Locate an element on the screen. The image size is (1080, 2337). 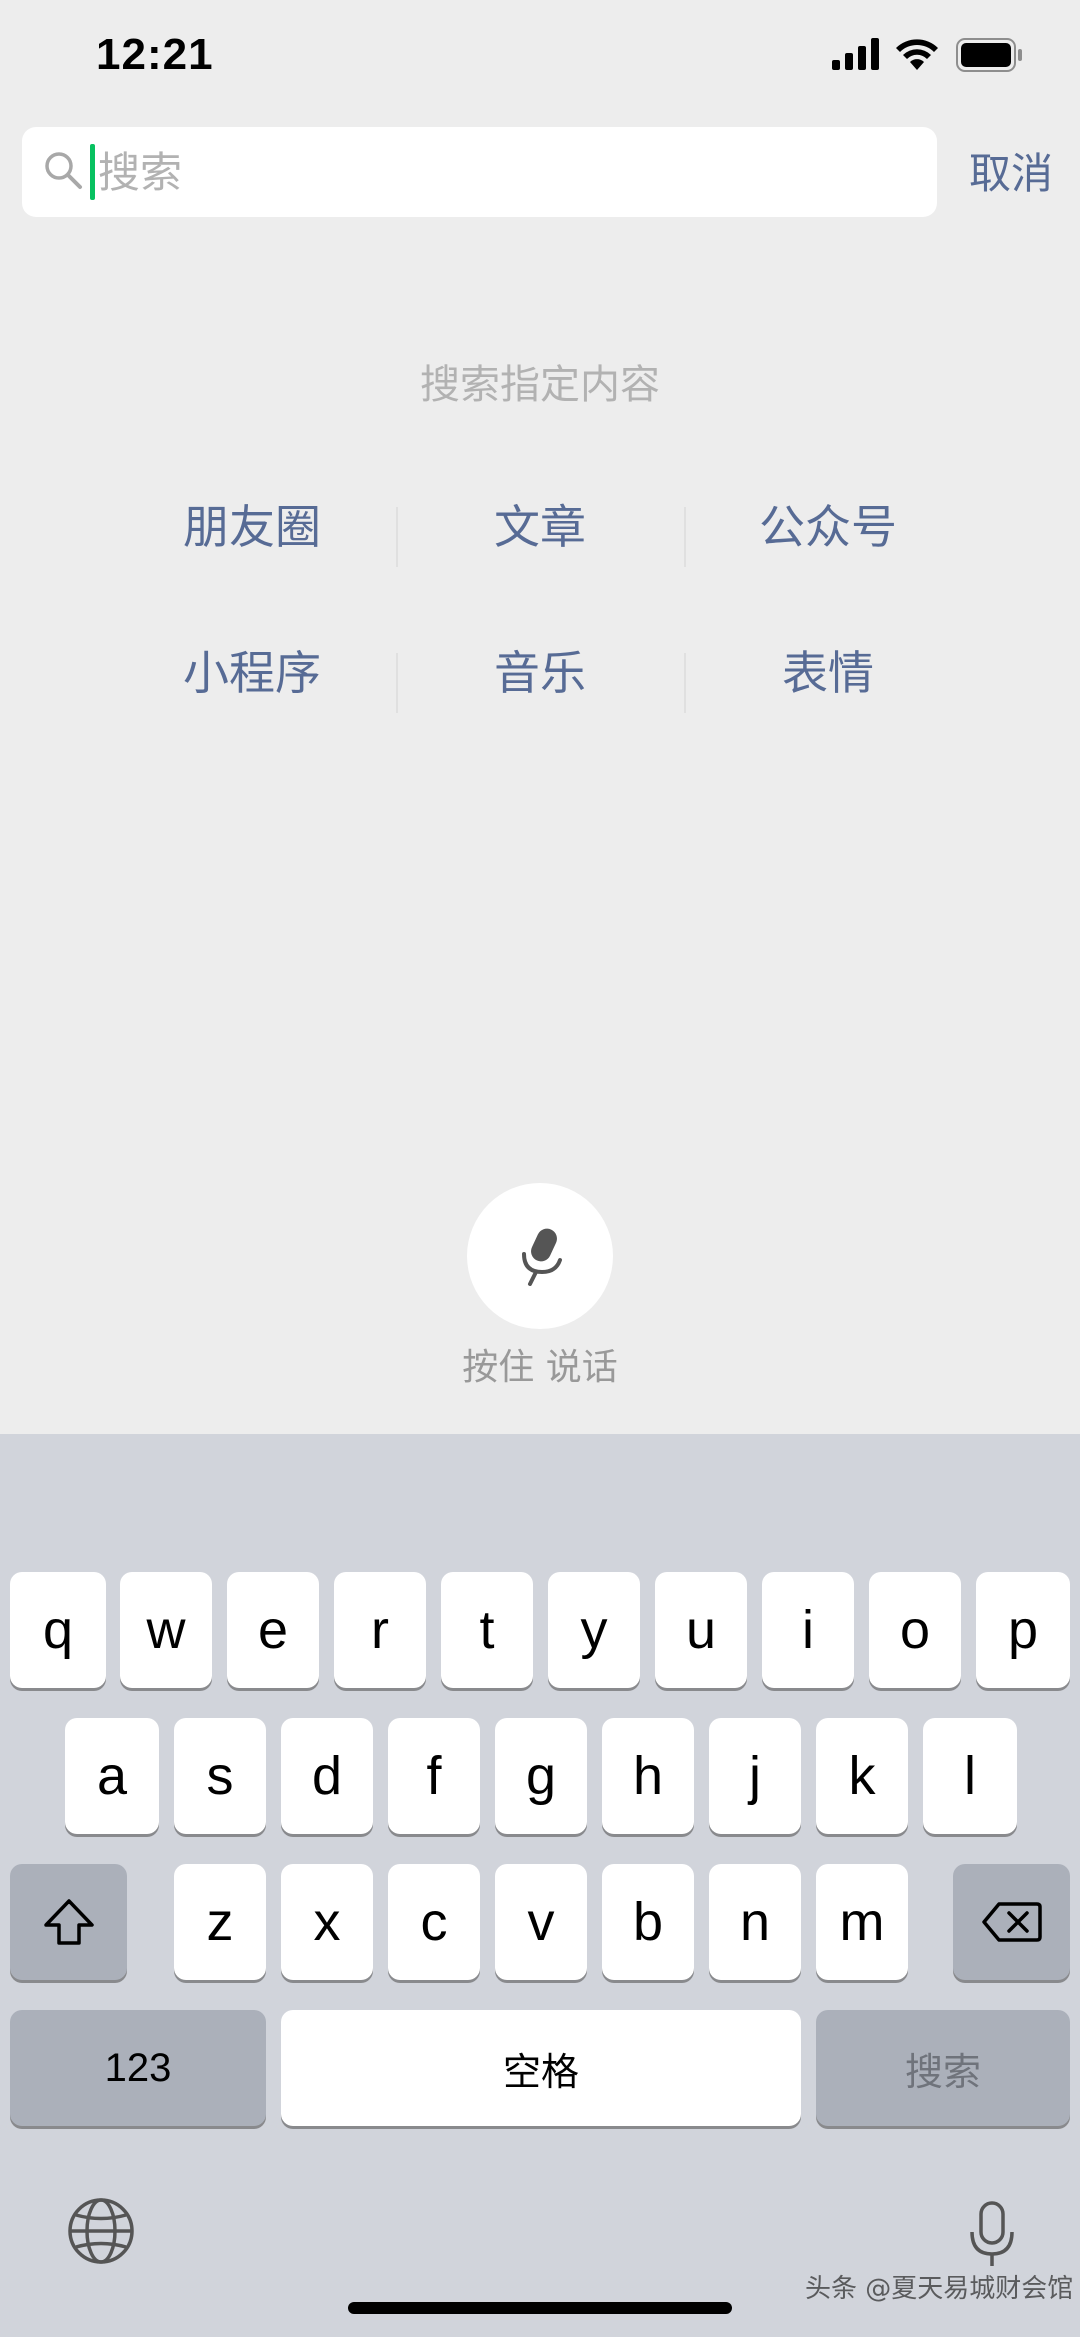
category-music: 音乐 is located at coordinates (540, 675).